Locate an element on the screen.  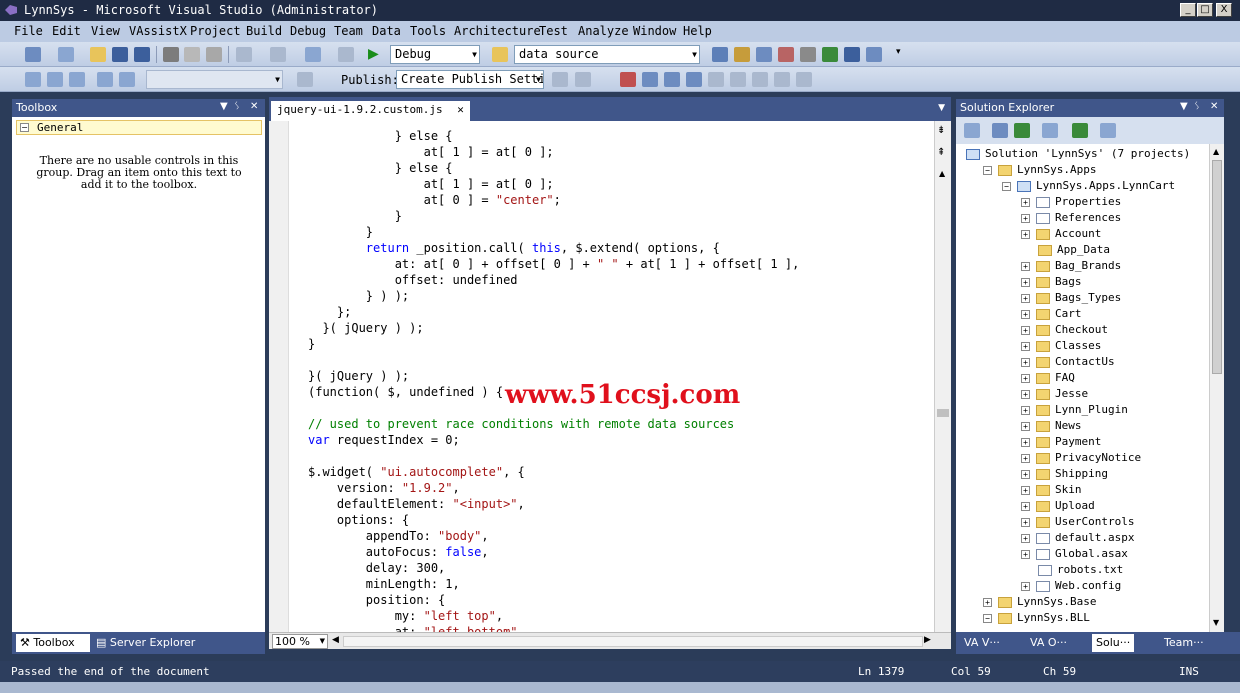
solution-configuration-select: Debug ▼ is located at coordinates (435, 54).